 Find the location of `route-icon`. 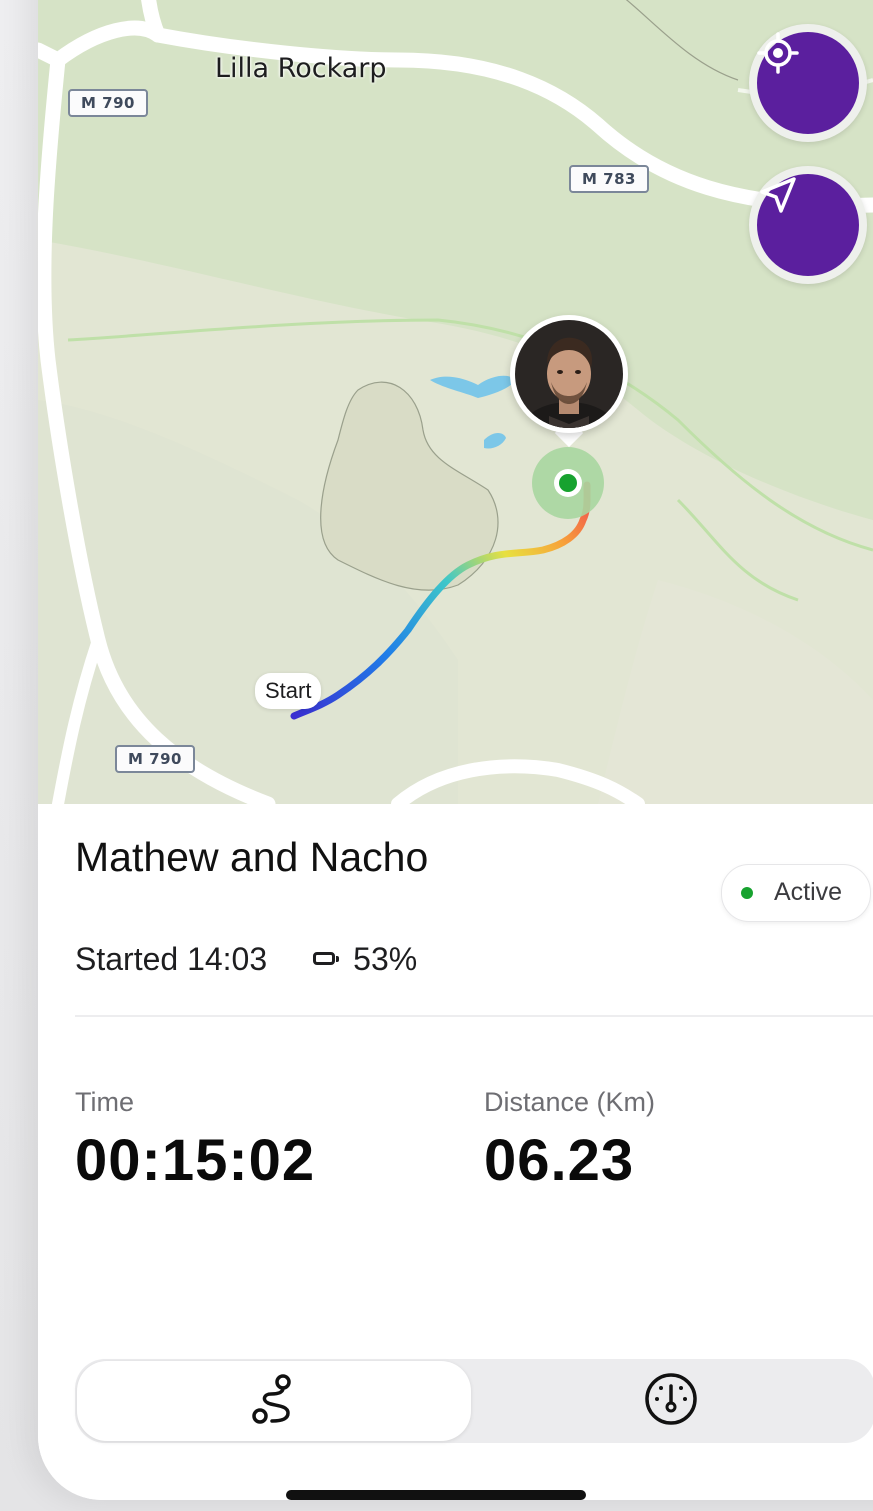

route-icon is located at coordinates (274, 1401).